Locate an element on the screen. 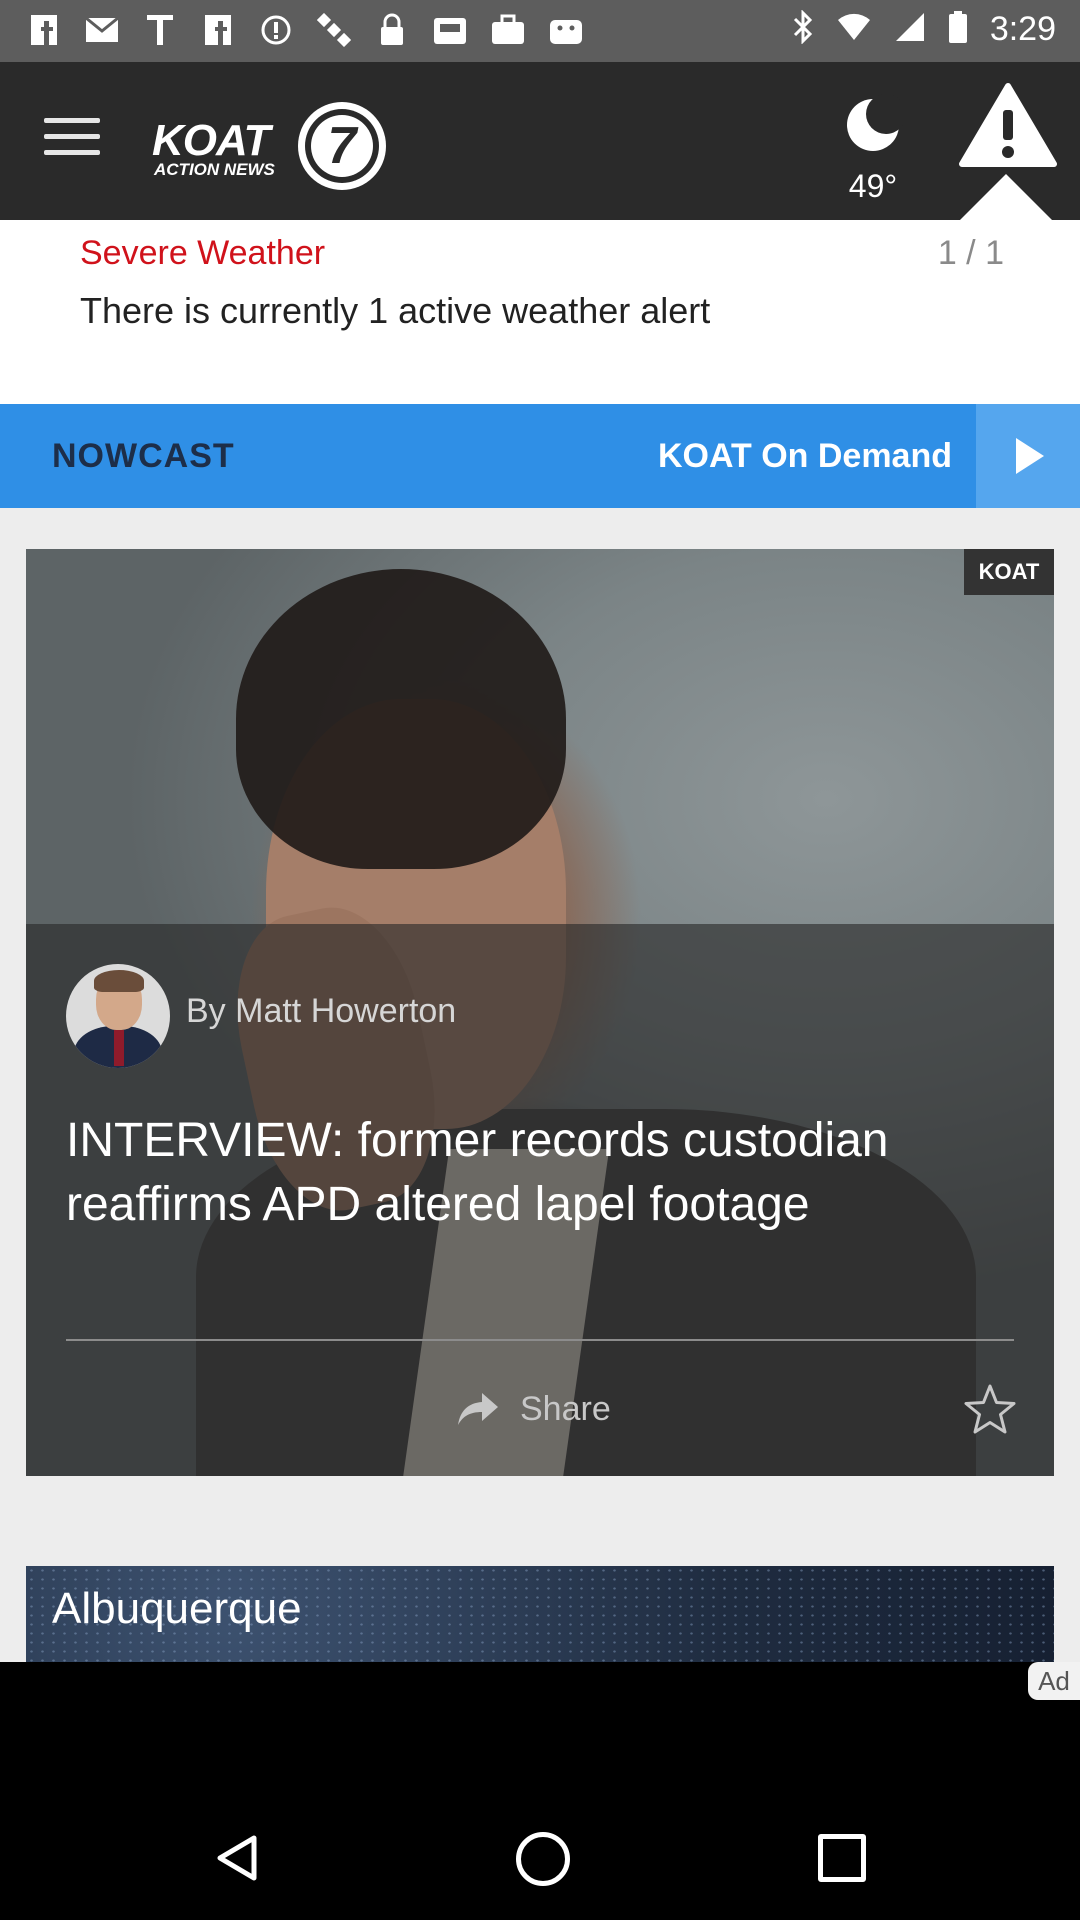  alert-pointer is located at coordinates (1006, 197).